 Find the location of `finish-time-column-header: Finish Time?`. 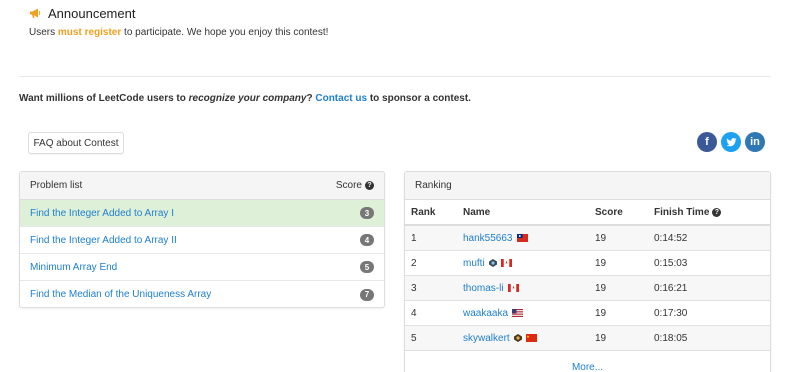

finish-time-column-header: Finish Time? is located at coordinates (709, 212).